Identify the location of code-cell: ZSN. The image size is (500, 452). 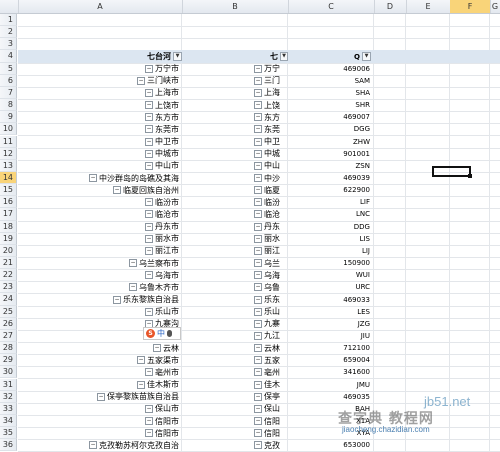
(331, 165).